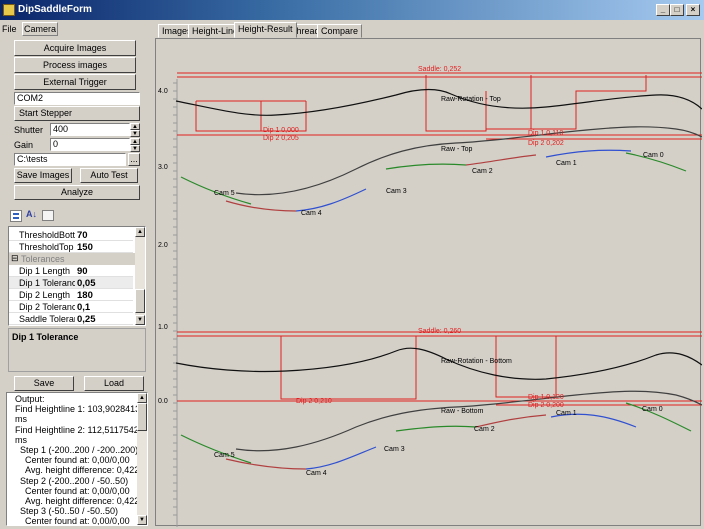 The height and width of the screenshot is (529, 704). What do you see at coordinates (109, 175) in the screenshot?
I see `auto-test-button: Auto Test` at bounding box center [109, 175].